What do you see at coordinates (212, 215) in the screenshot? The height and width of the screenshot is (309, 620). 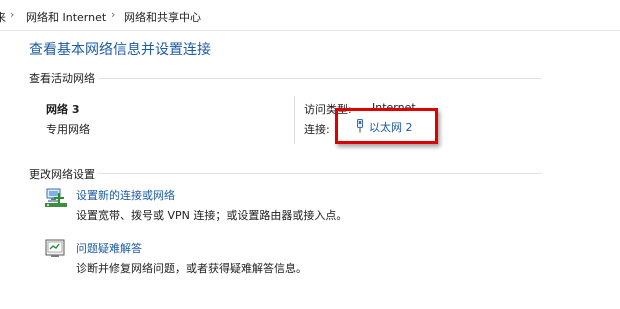 I see `setup-new-connection-description: 设置宽带、拨号或 VPN 连接；或设置路由器或接入点。` at bounding box center [212, 215].